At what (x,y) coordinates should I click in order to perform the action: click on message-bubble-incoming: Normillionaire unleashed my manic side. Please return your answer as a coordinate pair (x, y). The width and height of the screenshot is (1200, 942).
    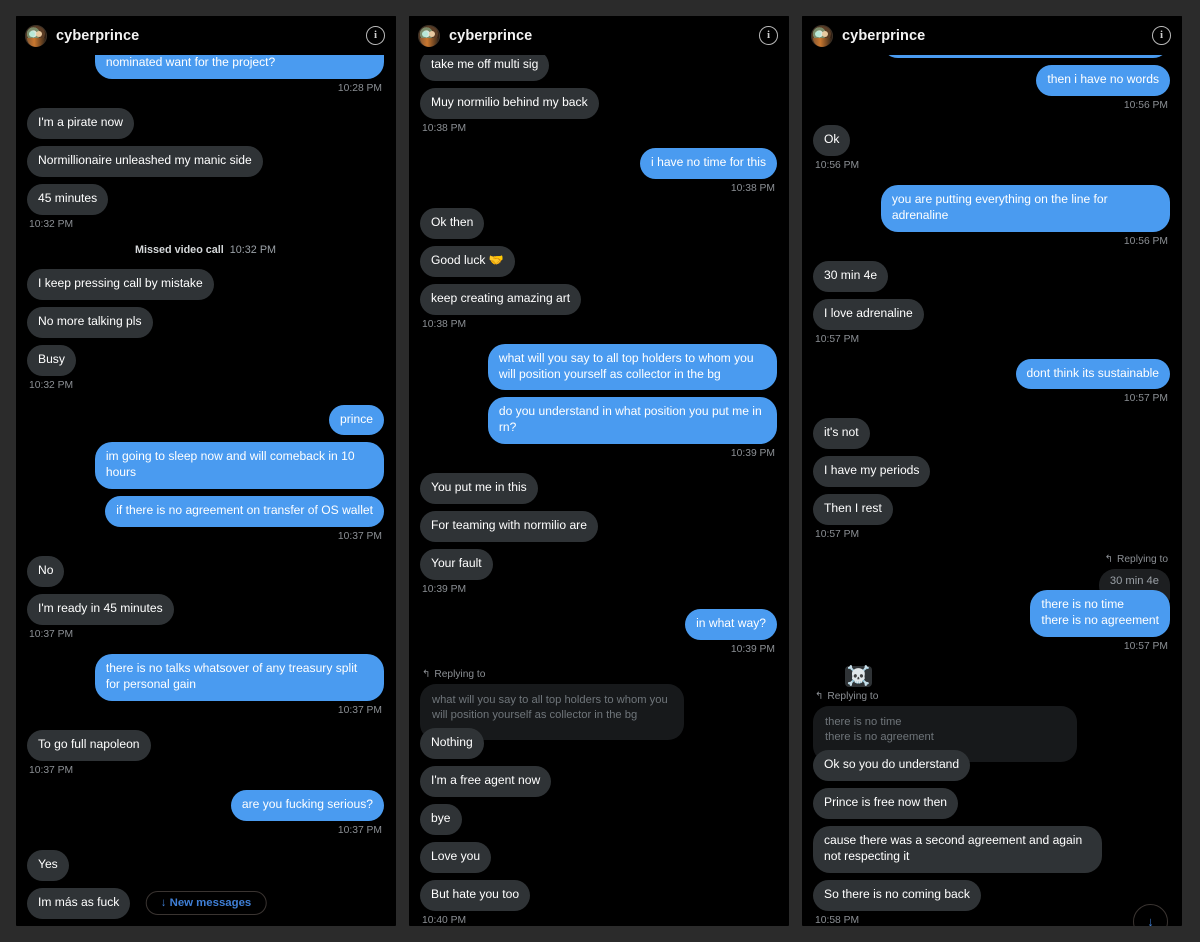
    Looking at the image, I should click on (145, 161).